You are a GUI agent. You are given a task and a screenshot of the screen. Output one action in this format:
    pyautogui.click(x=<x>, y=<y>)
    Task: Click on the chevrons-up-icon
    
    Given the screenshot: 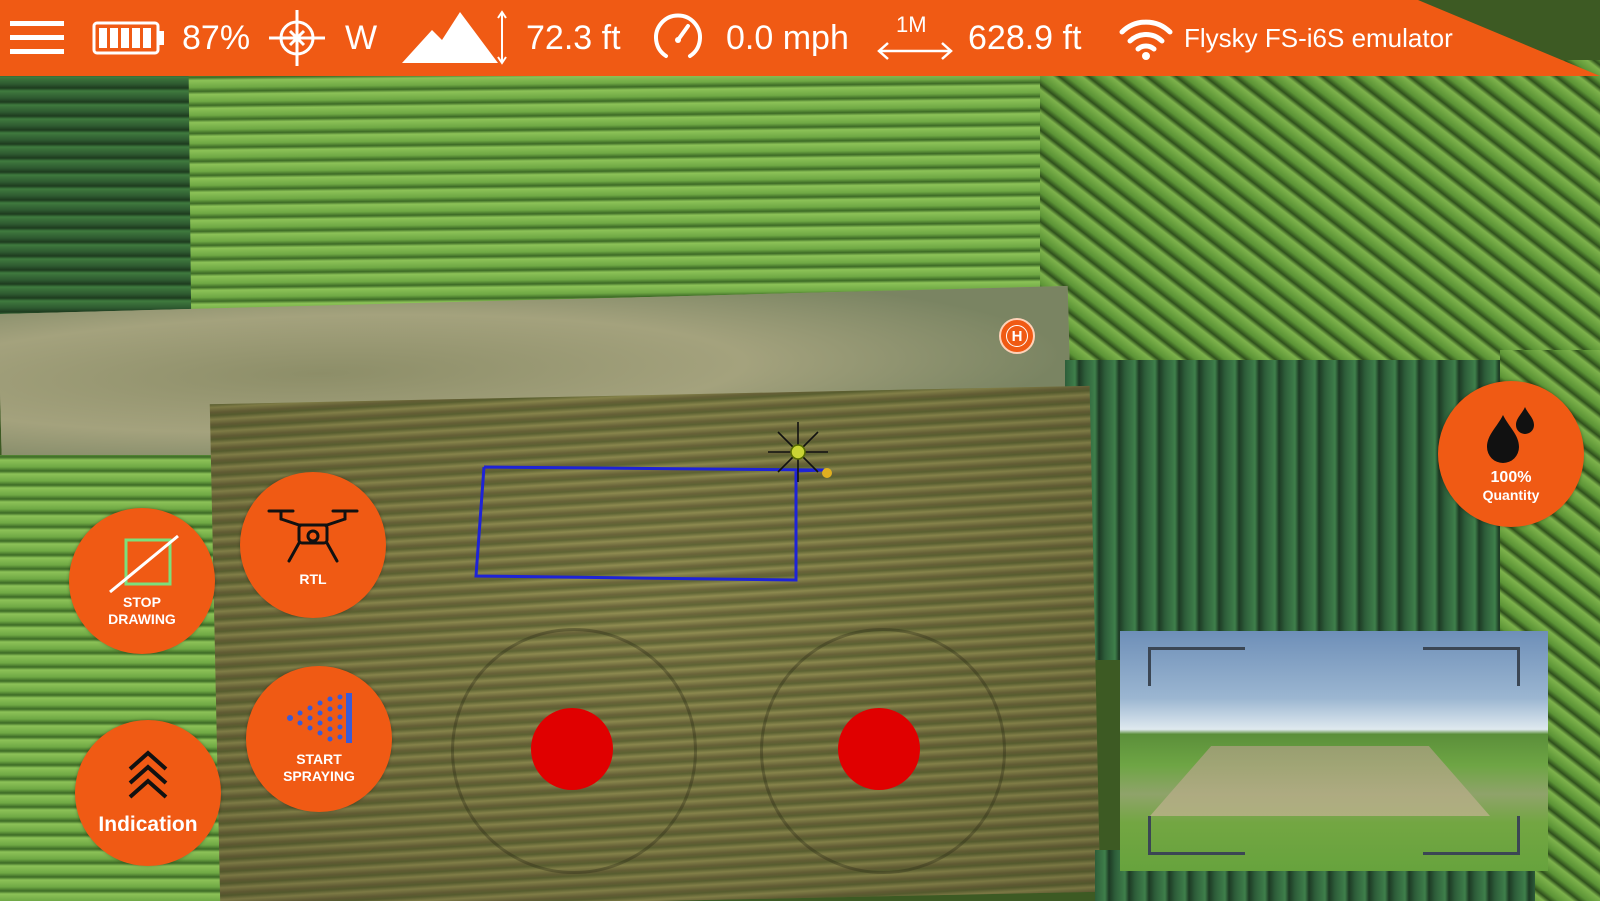 What is the action you would take?
    pyautogui.click(x=148, y=774)
    